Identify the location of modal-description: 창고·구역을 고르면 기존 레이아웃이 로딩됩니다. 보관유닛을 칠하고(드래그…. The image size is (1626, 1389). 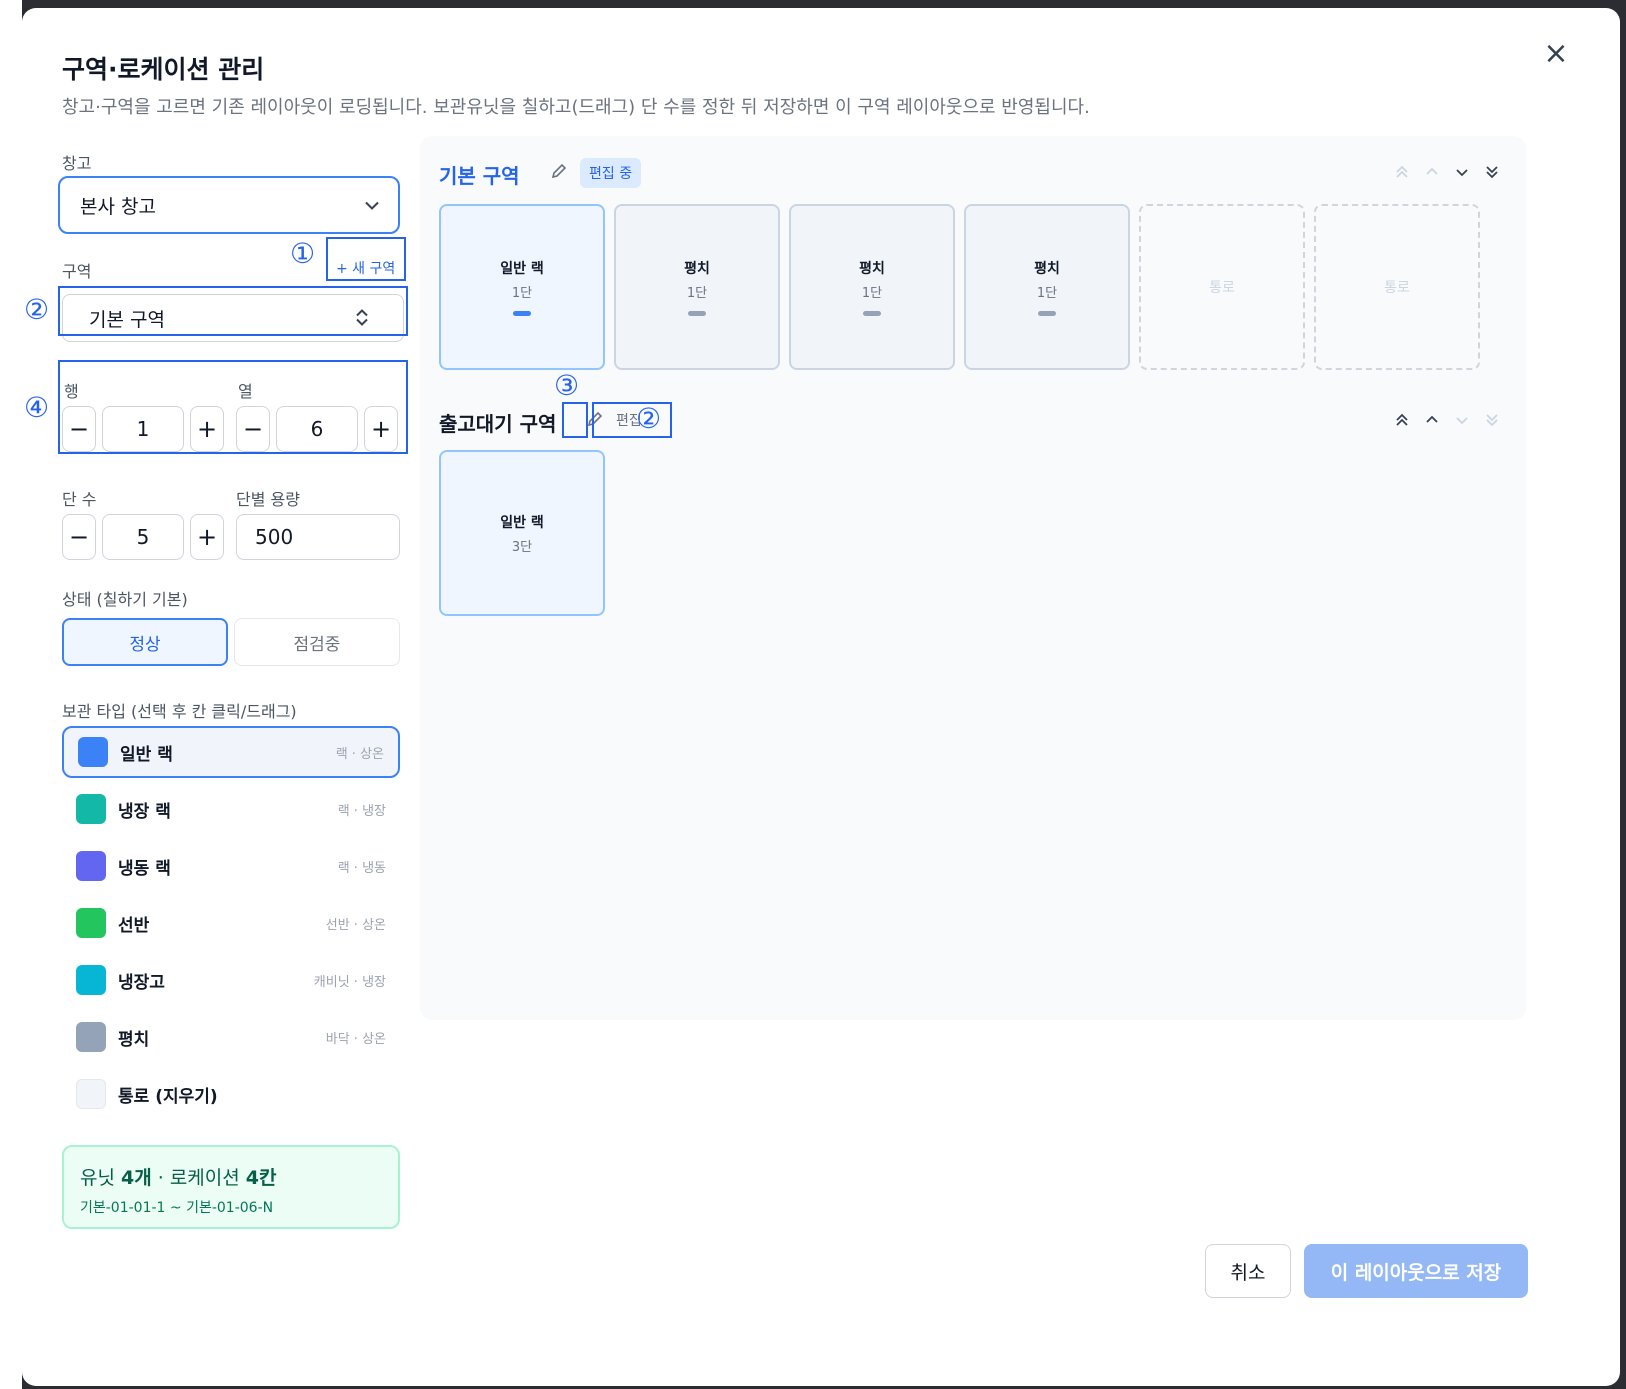
(576, 107).